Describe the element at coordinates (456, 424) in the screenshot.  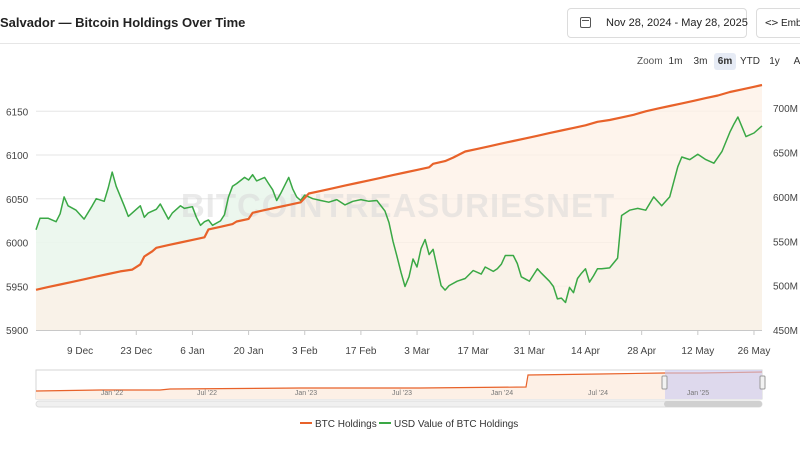
I see `legend-label: USD Value of BTC Holdings` at that location.